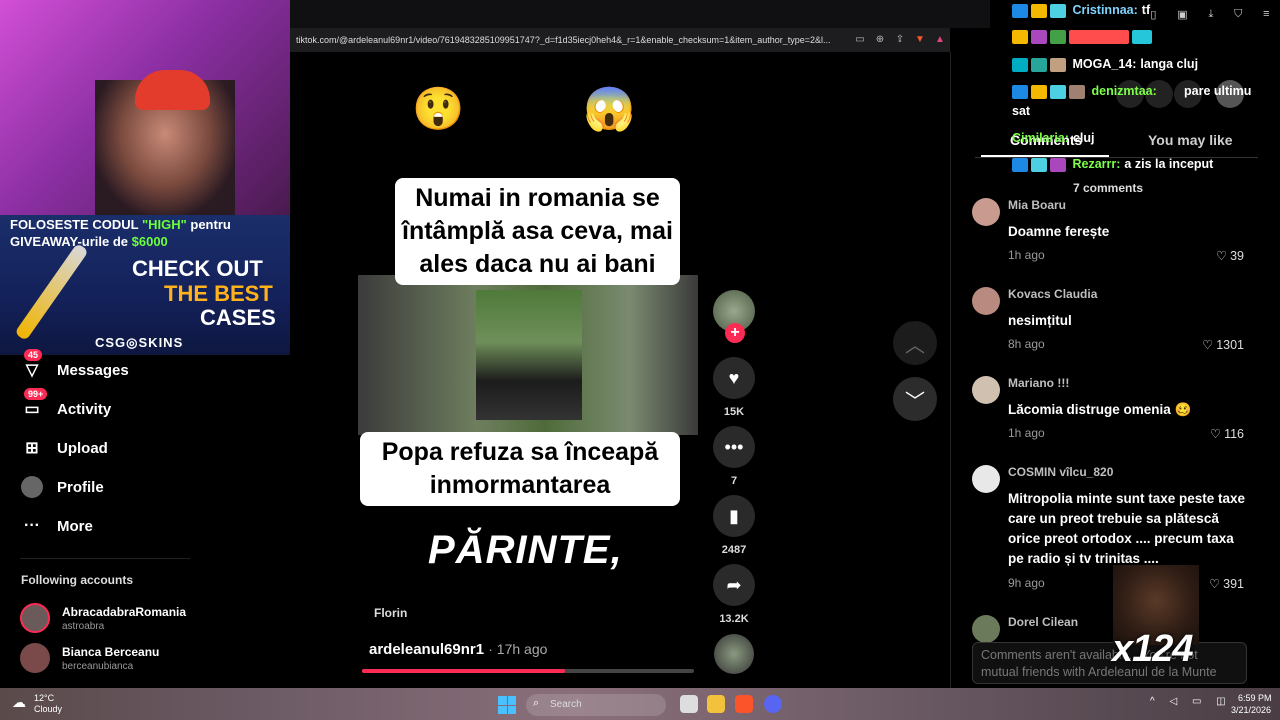 The width and height of the screenshot is (1280, 720). I want to click on discord-icon, so click(773, 704).